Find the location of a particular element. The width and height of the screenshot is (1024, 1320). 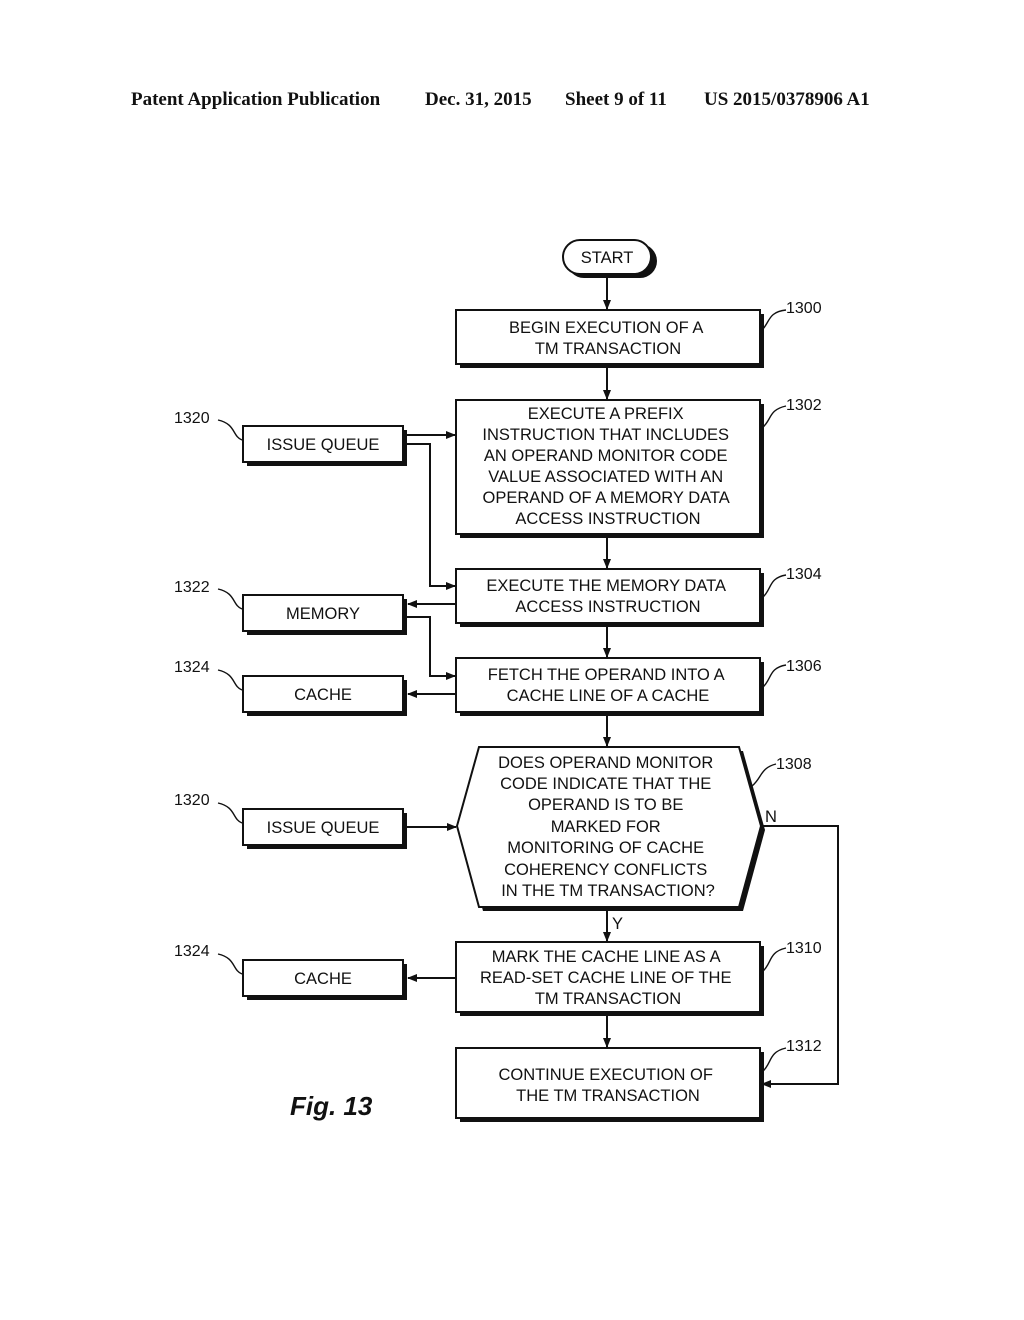

start-label: START is located at coordinates (607, 258).